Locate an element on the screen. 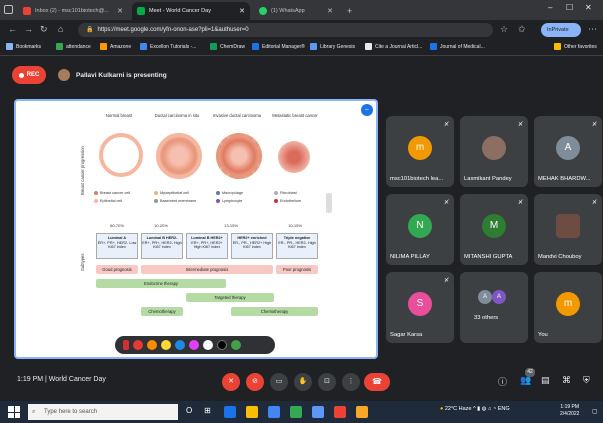 The height and width of the screenshot is (423, 603). present-button: ⊡ is located at coordinates (327, 382).